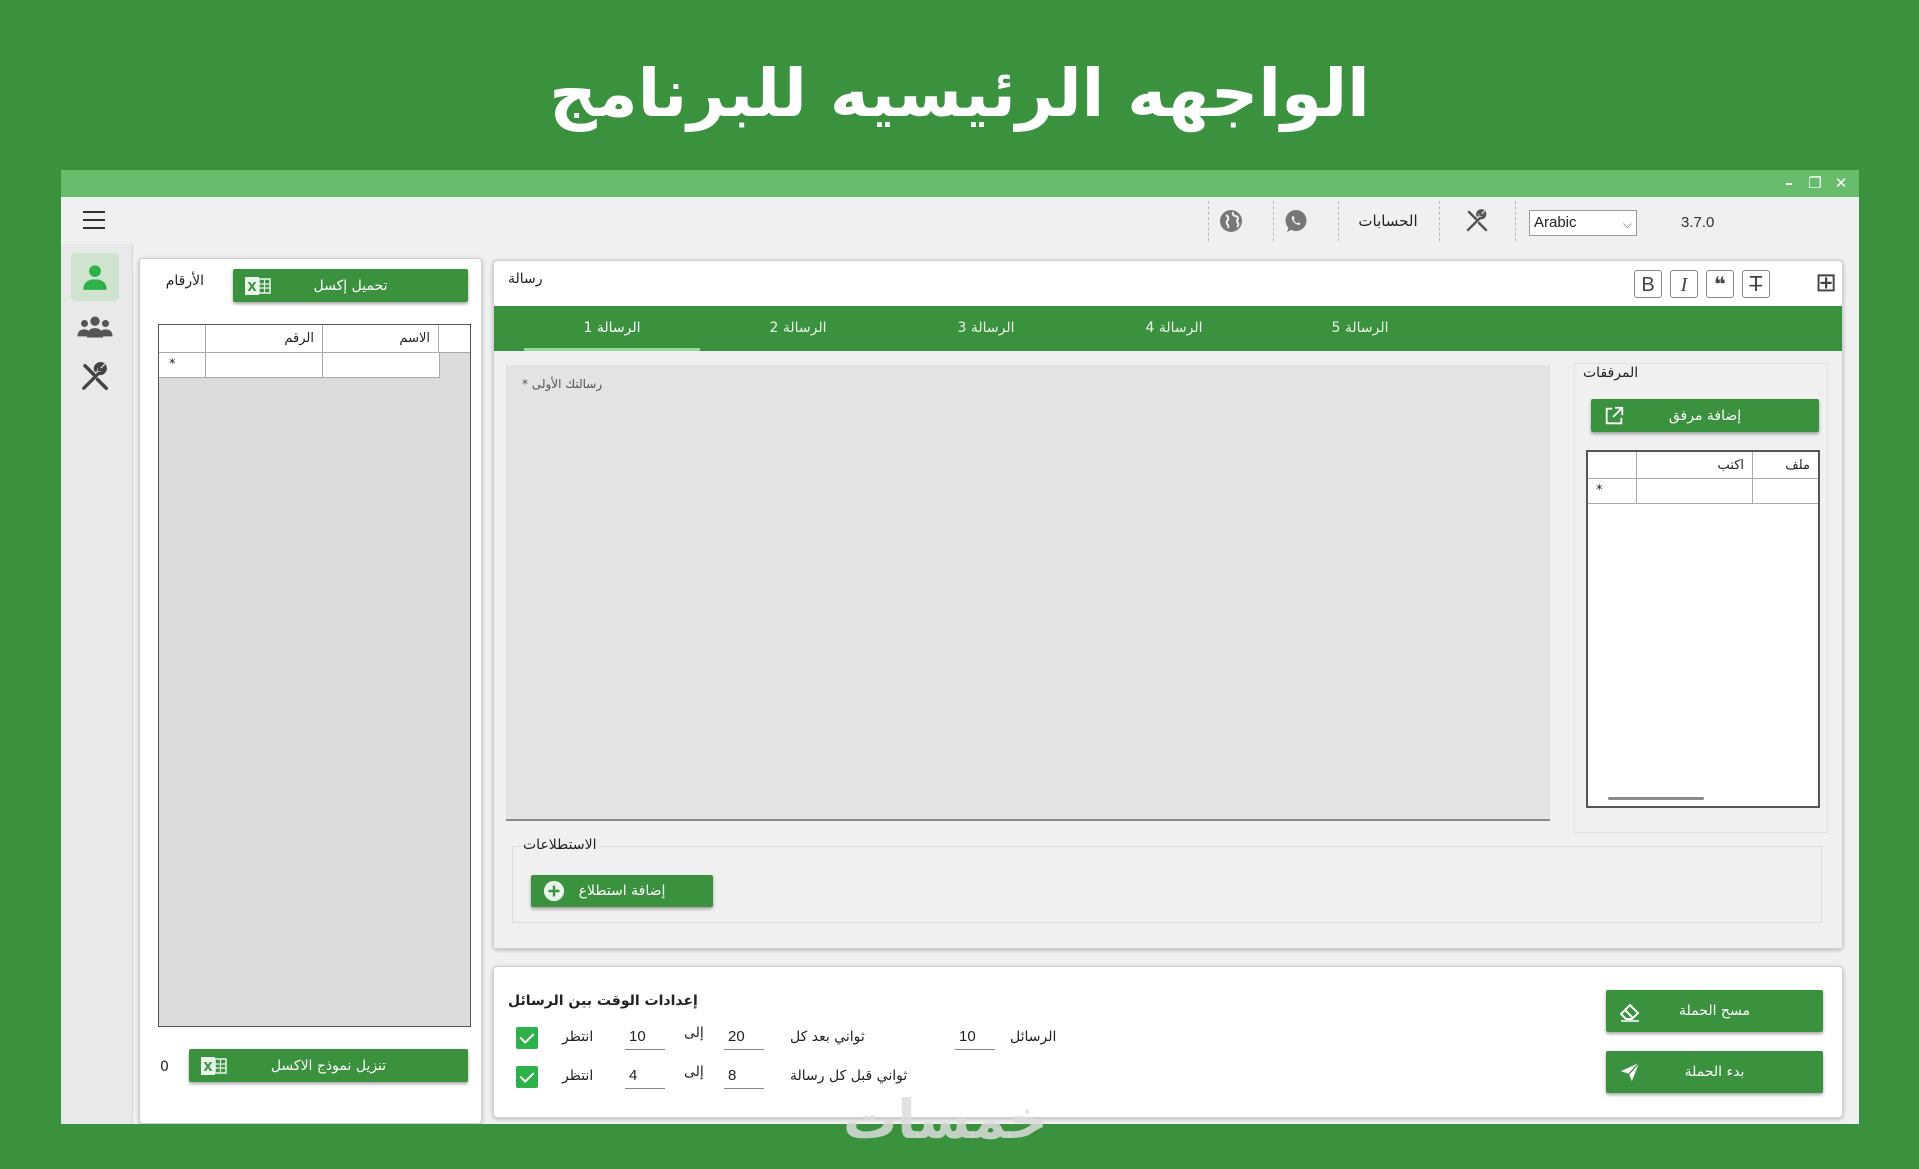  What do you see at coordinates (1174, 328) in the screenshot?
I see `tab-message-4: الرسالة 4` at bounding box center [1174, 328].